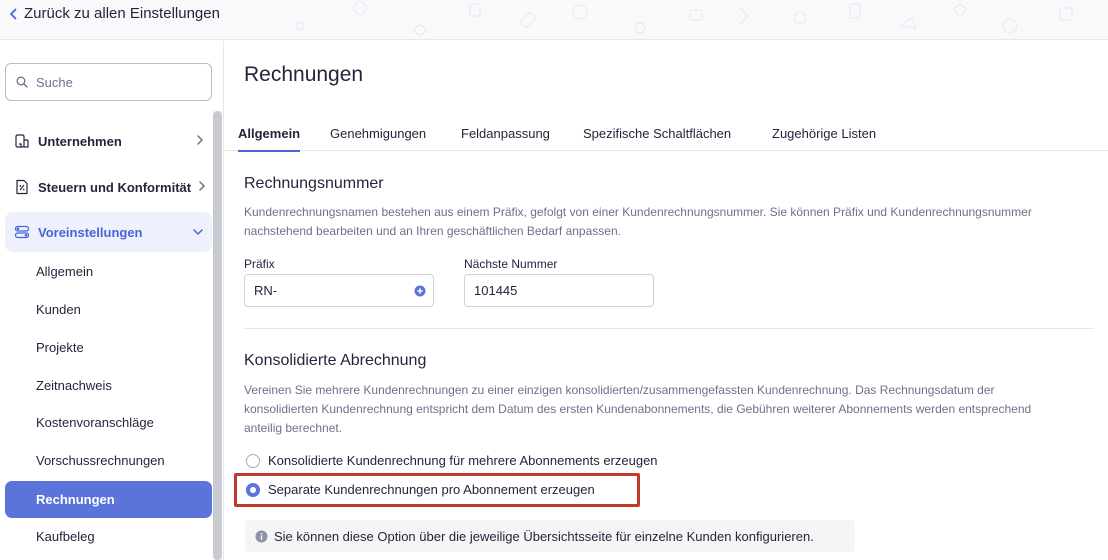 This screenshot has width=1108, height=560. What do you see at coordinates (669, 328) in the screenshot?
I see `section-divider` at bounding box center [669, 328].